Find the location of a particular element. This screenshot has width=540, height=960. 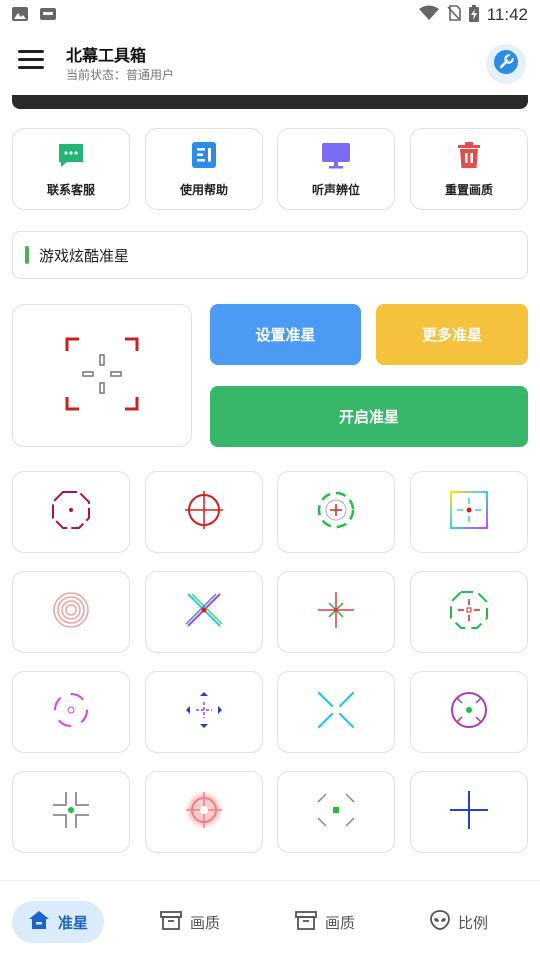

circle-cross-crosshair-icon is located at coordinates (204, 512).